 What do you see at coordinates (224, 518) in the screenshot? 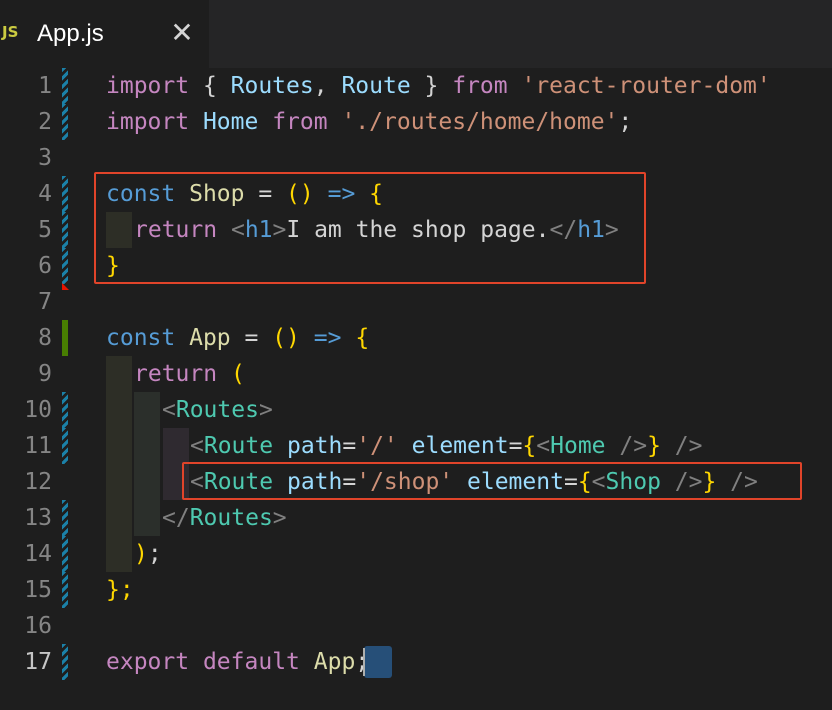
I see `code-text: </Routes>` at bounding box center [224, 518].